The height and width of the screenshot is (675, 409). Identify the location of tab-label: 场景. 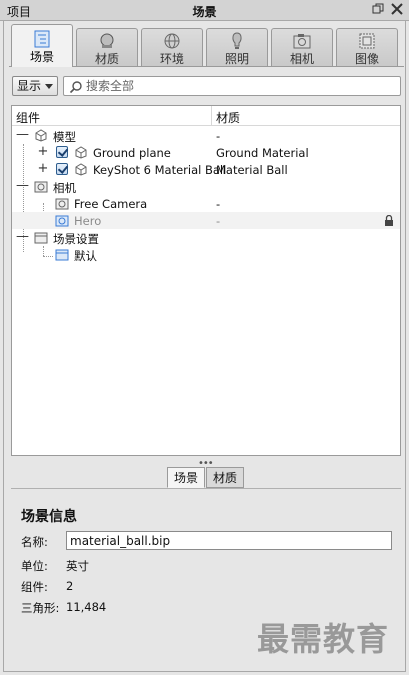
(41, 57).